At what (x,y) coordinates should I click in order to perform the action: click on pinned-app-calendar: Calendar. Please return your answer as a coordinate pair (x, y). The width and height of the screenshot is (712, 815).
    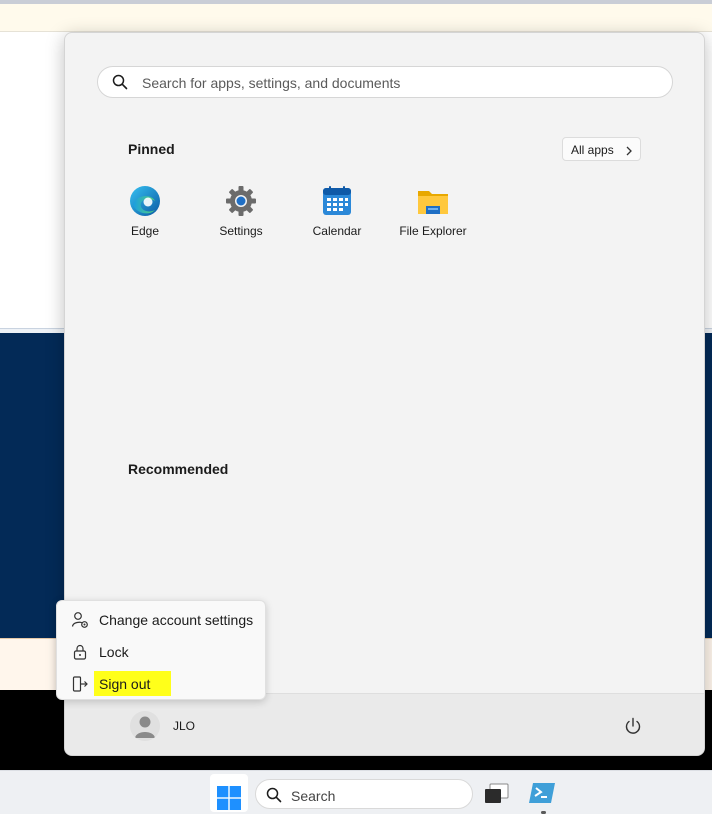
    Looking at the image, I should click on (337, 213).